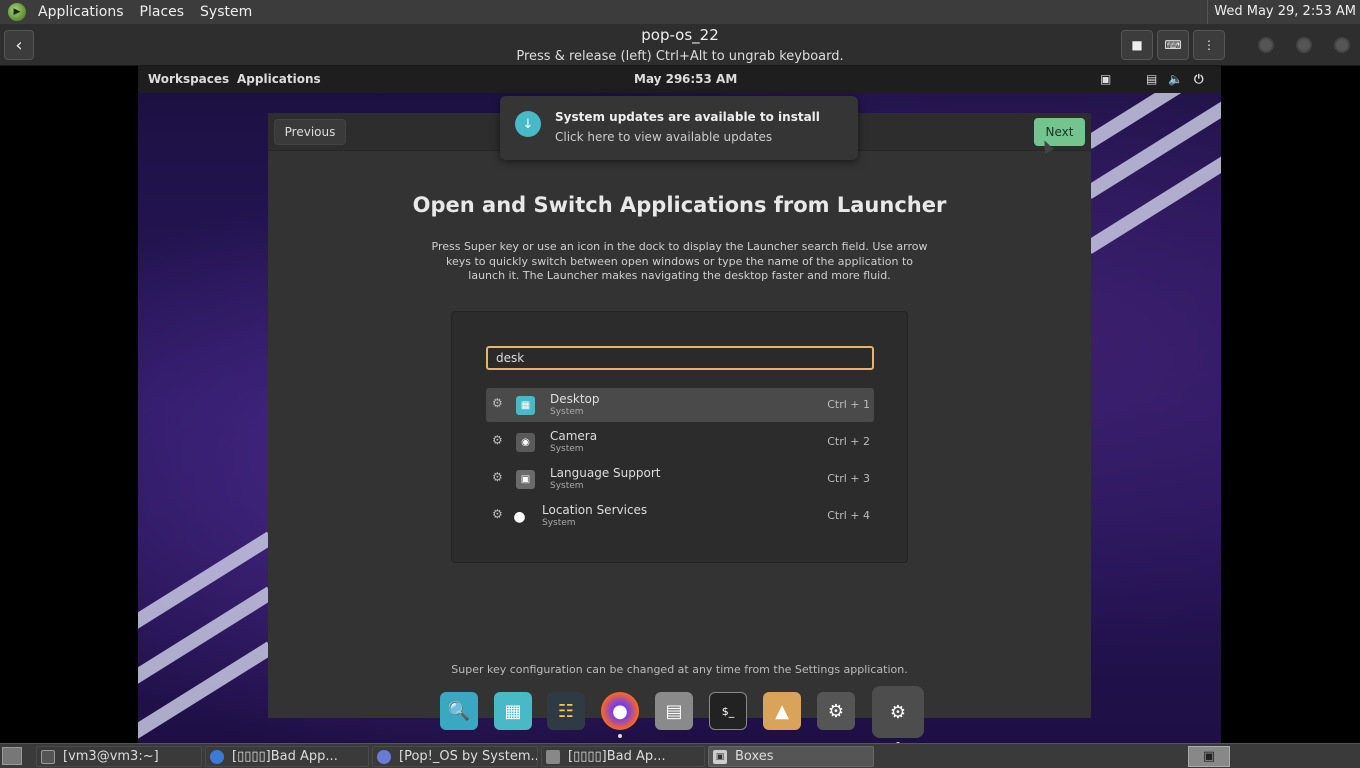 Image resolution: width=1360 pixels, height=768 pixels. I want to click on result-shortcut: Ctrl + 1, so click(848, 404).